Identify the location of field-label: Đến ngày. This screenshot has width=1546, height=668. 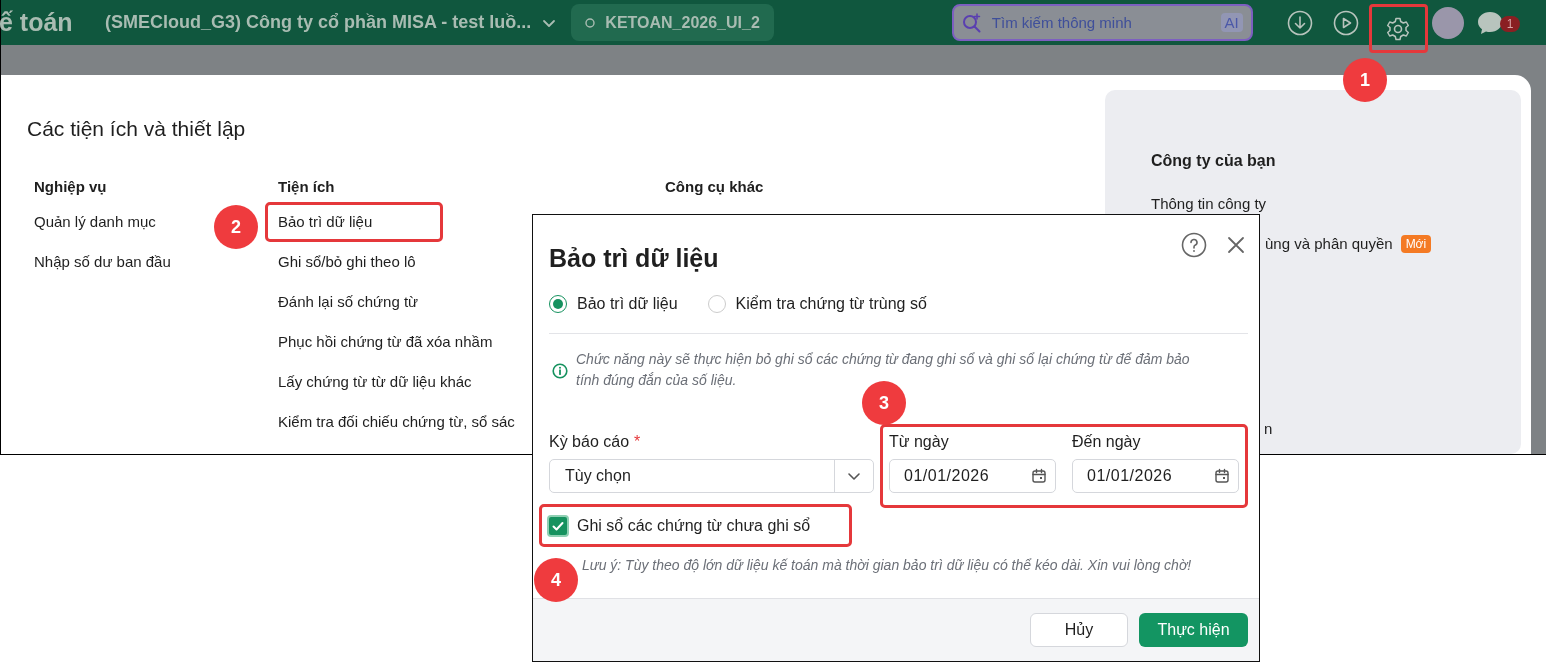
(1107, 442).